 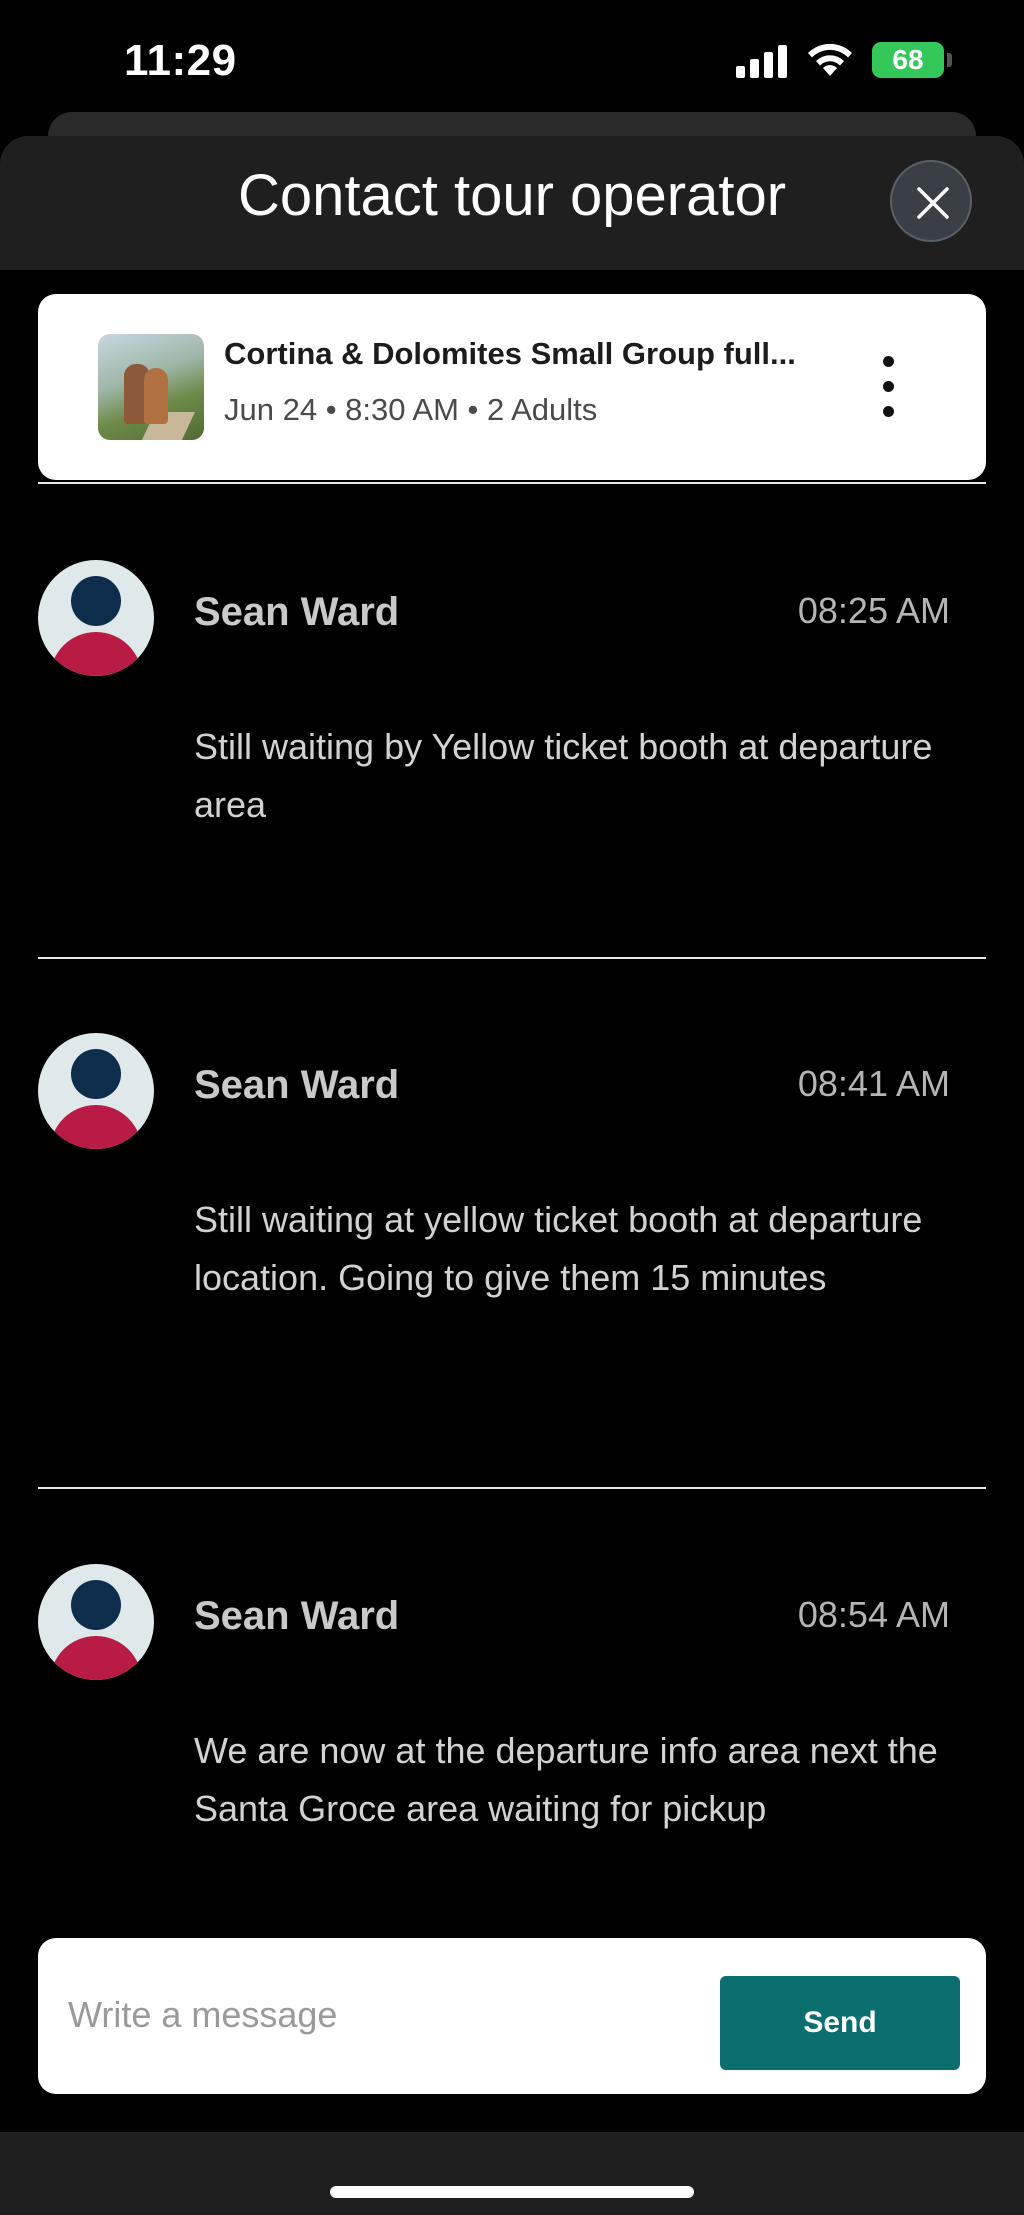 What do you see at coordinates (512, 2192) in the screenshot?
I see `home-indicator` at bounding box center [512, 2192].